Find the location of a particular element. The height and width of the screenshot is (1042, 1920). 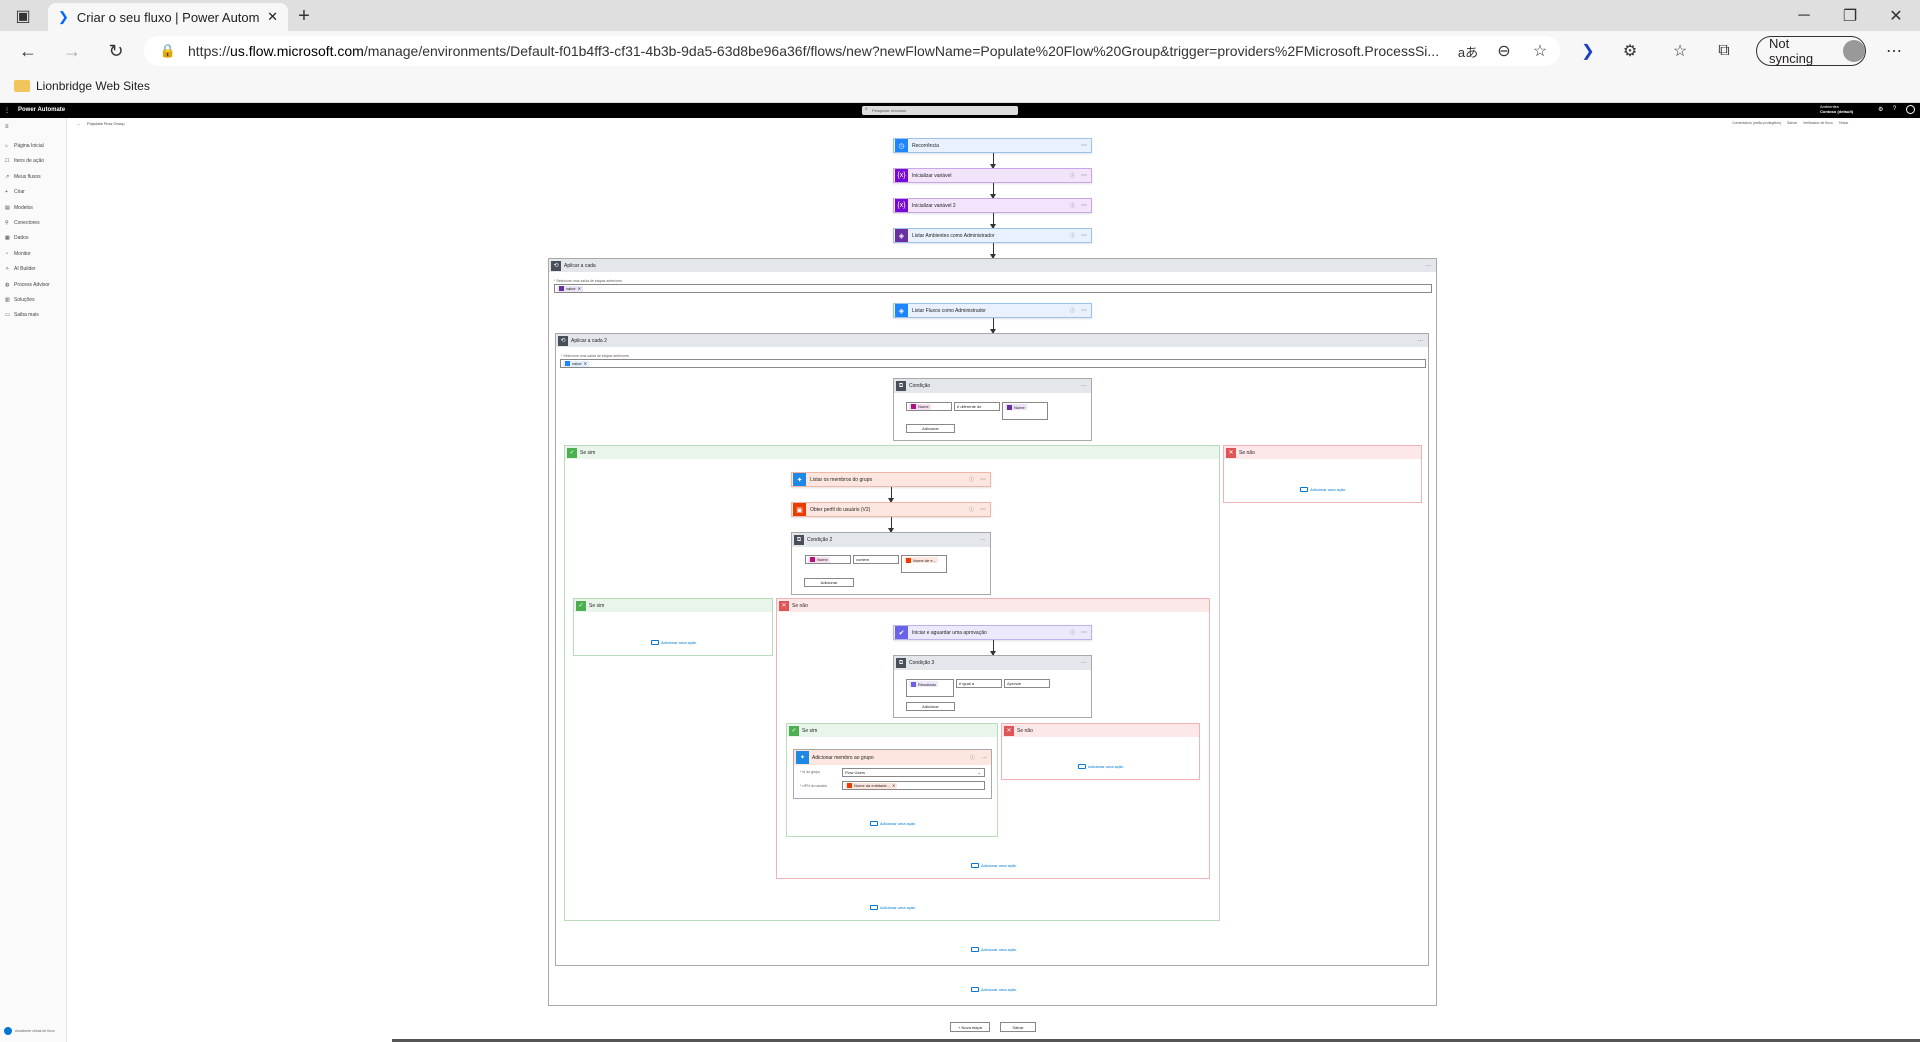

nav-item-solution: ▥ Soluções is located at coordinates (20, 300).